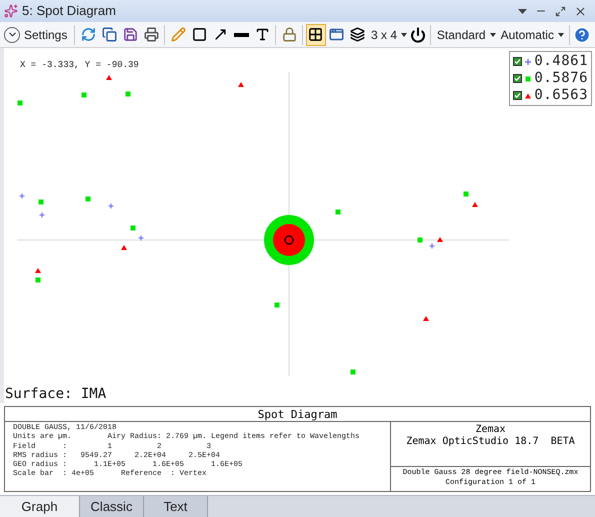 Image resolution: width=595 pixels, height=517 pixels. I want to click on layout-dropdown: 3 x 4, so click(388, 35).